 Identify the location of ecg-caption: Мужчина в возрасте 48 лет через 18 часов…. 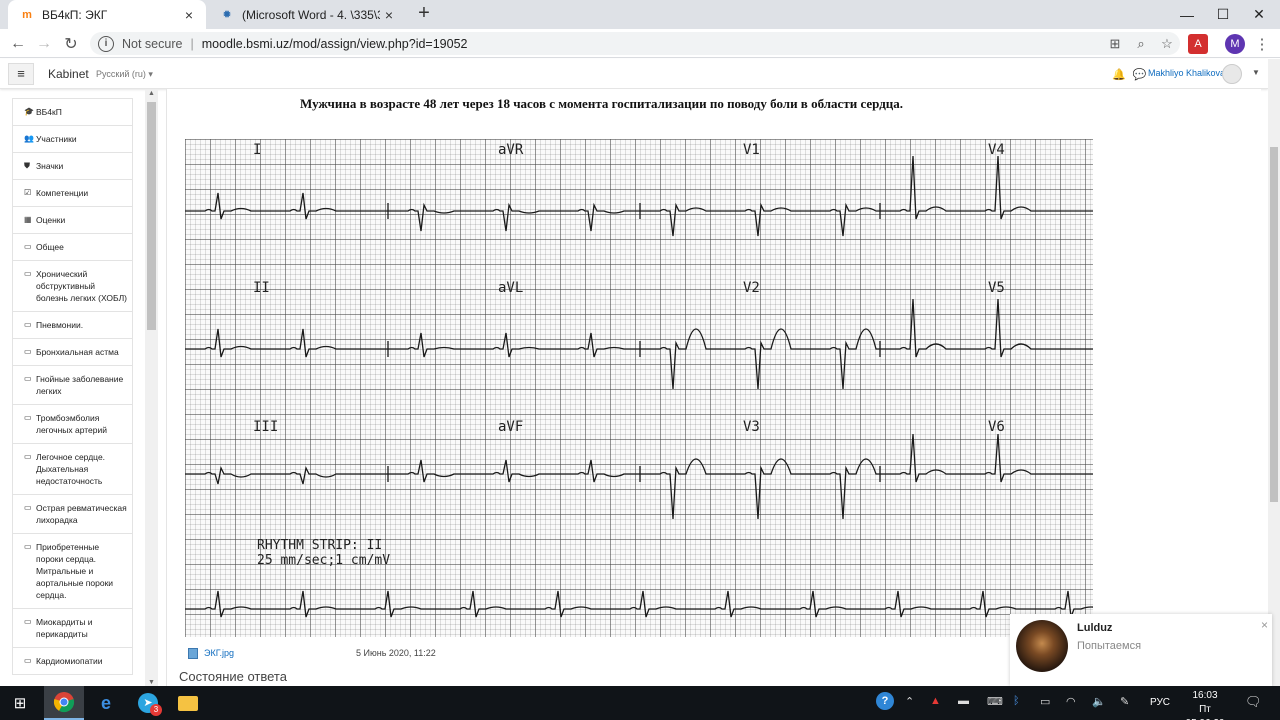
(602, 103).